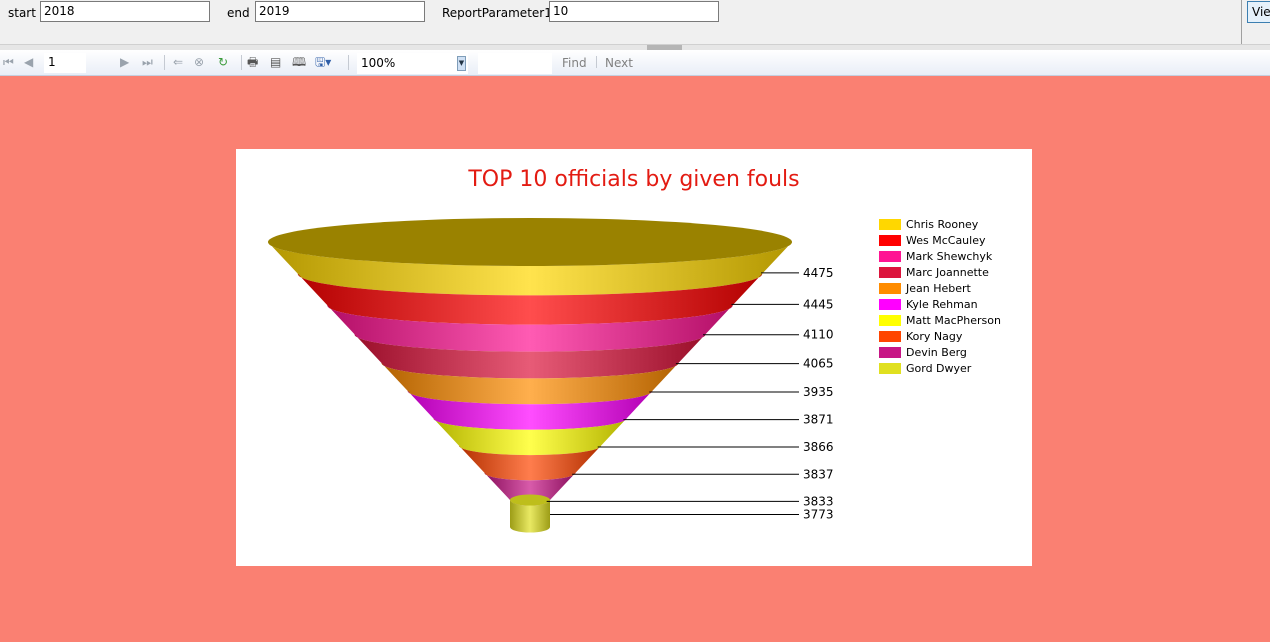 This screenshot has width=1270, height=642. What do you see at coordinates (596, 62) in the screenshot?
I see `find-next-separator` at bounding box center [596, 62].